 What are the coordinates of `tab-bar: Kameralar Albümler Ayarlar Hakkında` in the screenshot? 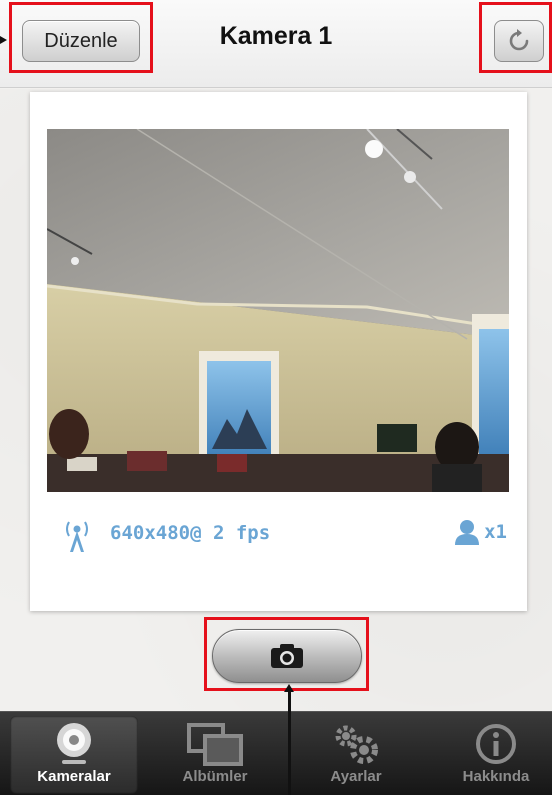 It's located at (276, 753).